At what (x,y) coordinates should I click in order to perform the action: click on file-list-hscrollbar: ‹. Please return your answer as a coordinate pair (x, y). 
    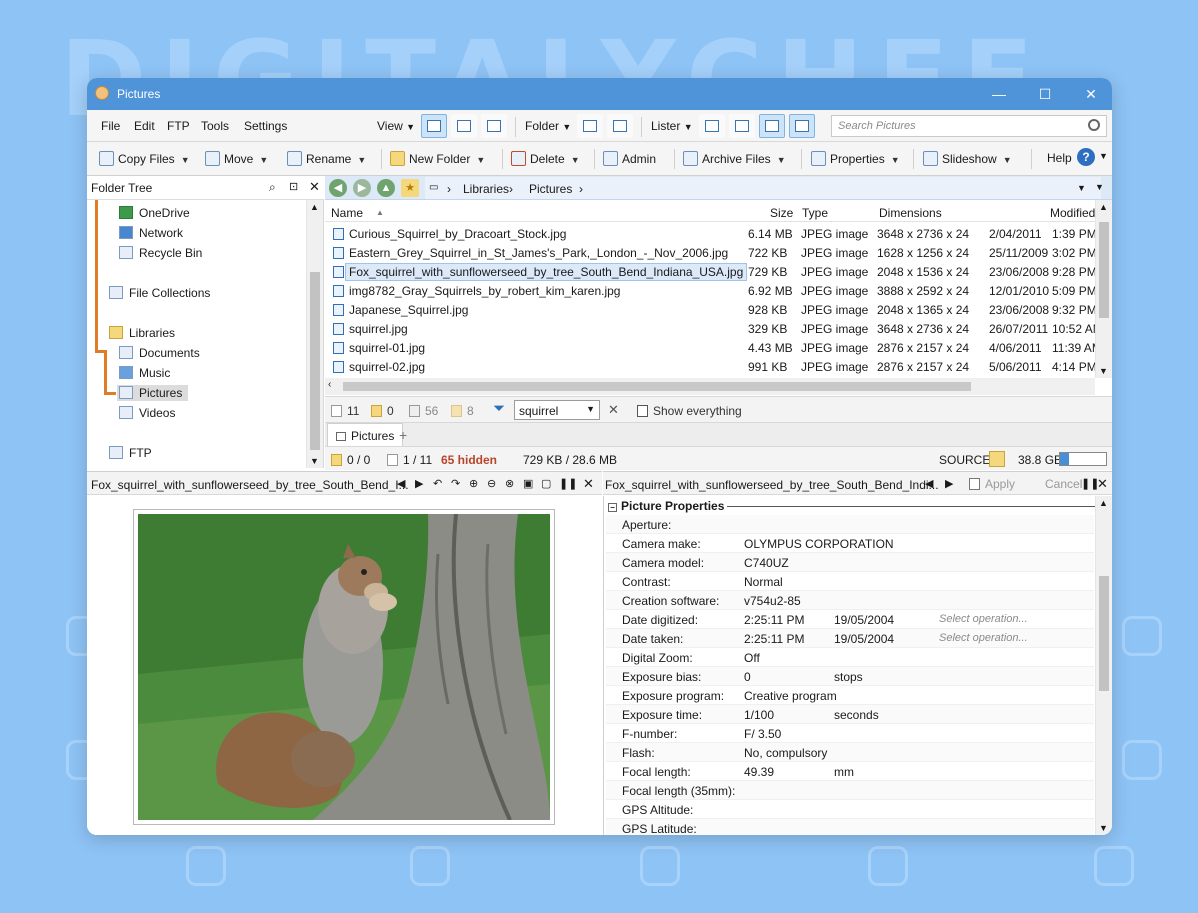
    Looking at the image, I should click on (710, 386).